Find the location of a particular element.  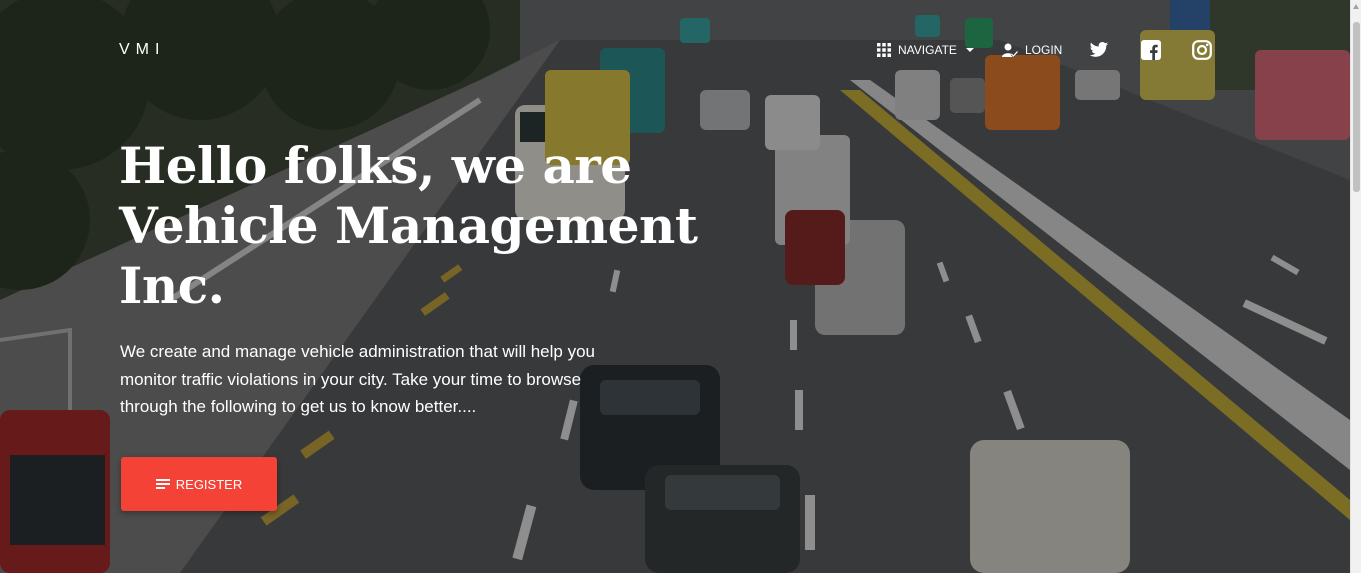

navigate-dropdown: Navigate is located at coordinates (925, 50).